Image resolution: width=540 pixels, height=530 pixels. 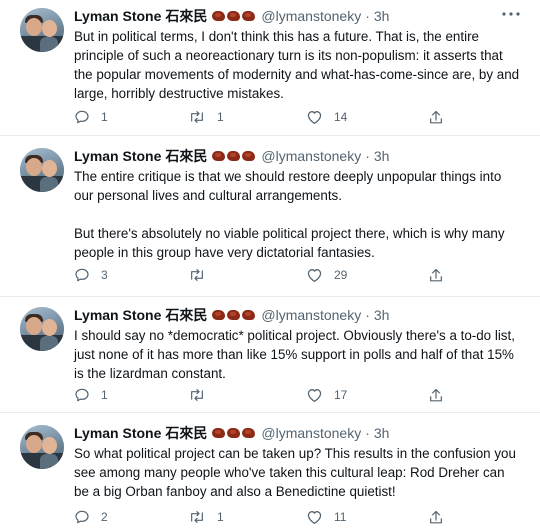 I want to click on reply-count: 2, so click(x=104, y=517).